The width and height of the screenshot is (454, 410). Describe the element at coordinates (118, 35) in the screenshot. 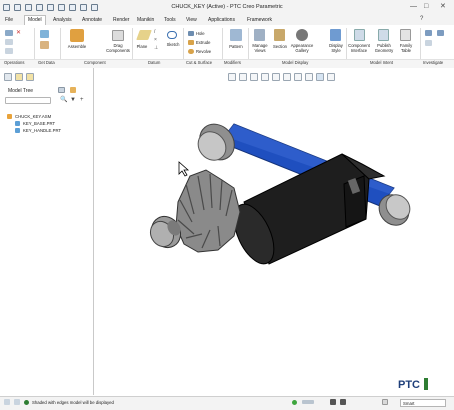

I see `drag-components-icon` at that location.